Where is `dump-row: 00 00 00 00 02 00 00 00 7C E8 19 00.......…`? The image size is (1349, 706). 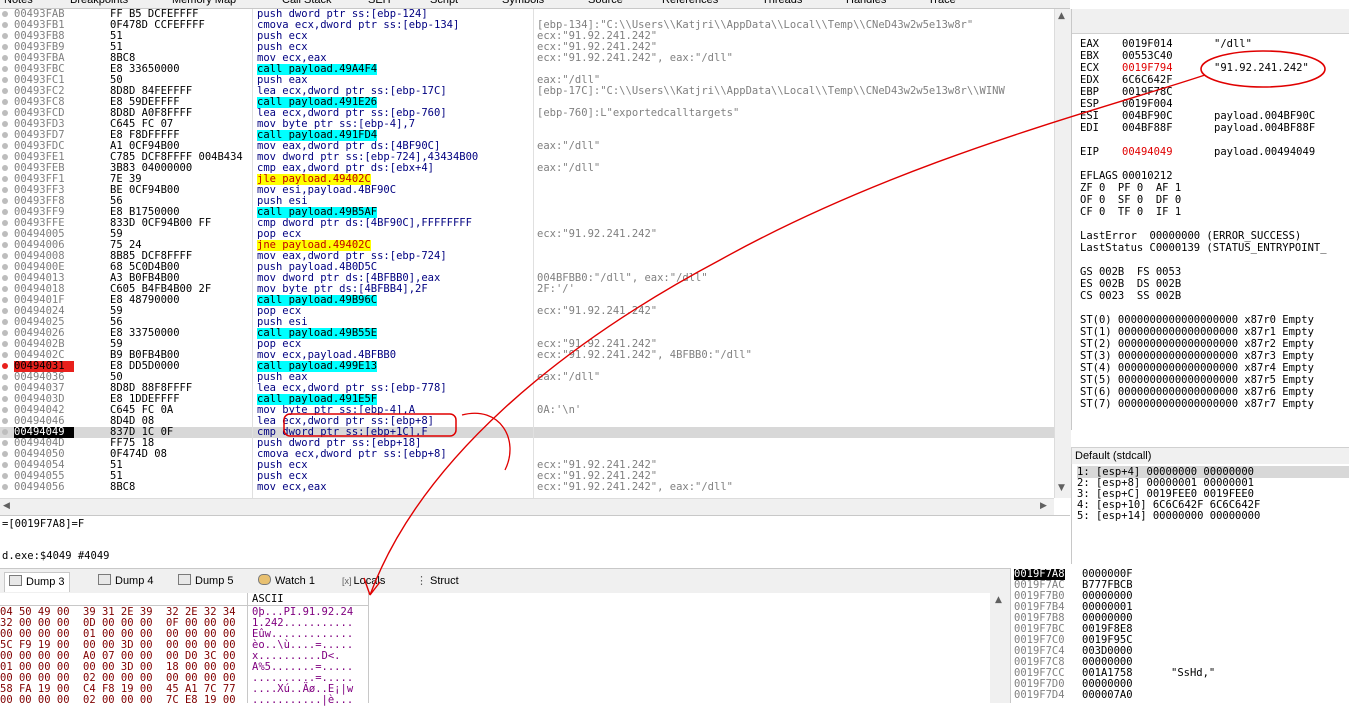 dump-row: 00 00 00 00 02 00 00 00 7C E8 19 00.......… is located at coordinates (184, 700).